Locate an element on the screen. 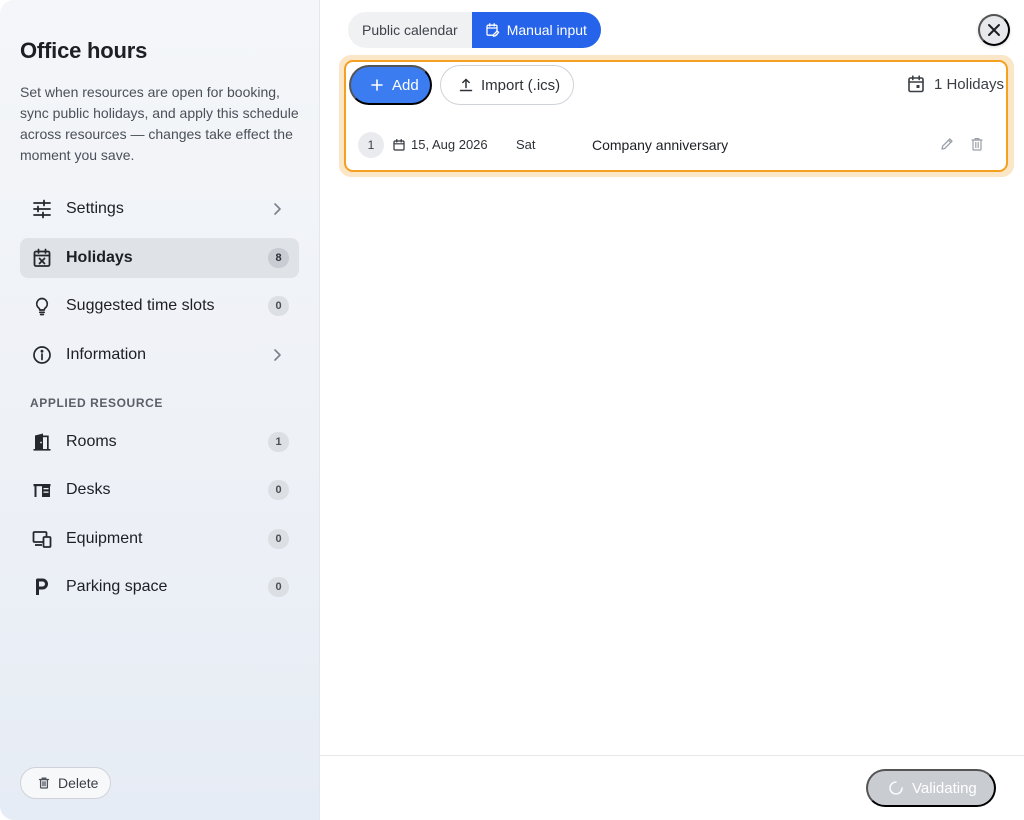 The image size is (1024, 820). import-label: Import (.ics) is located at coordinates (521, 85).